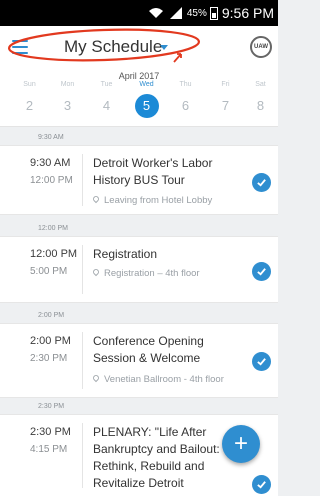  I want to click on wifi-icon, so click(155, 13).